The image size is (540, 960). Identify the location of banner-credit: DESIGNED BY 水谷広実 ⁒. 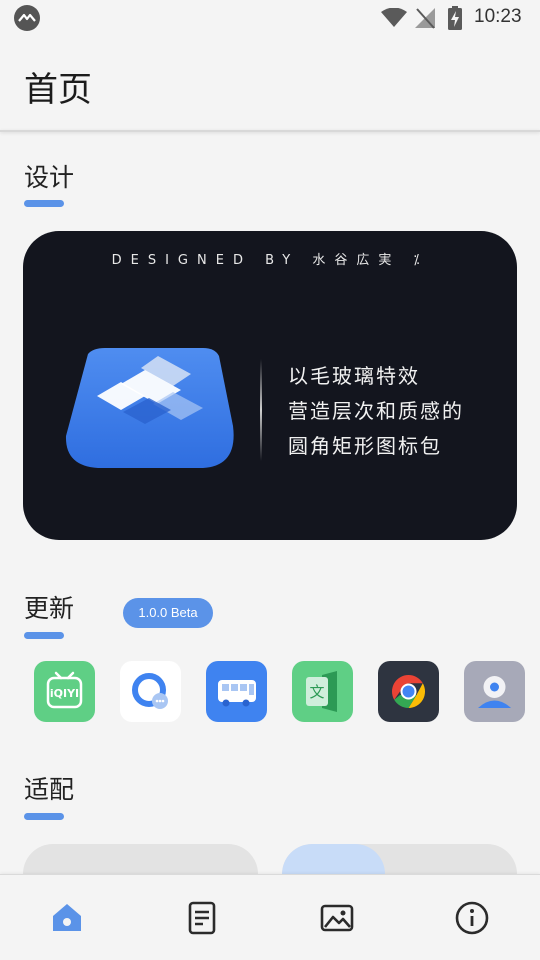
(270, 260).